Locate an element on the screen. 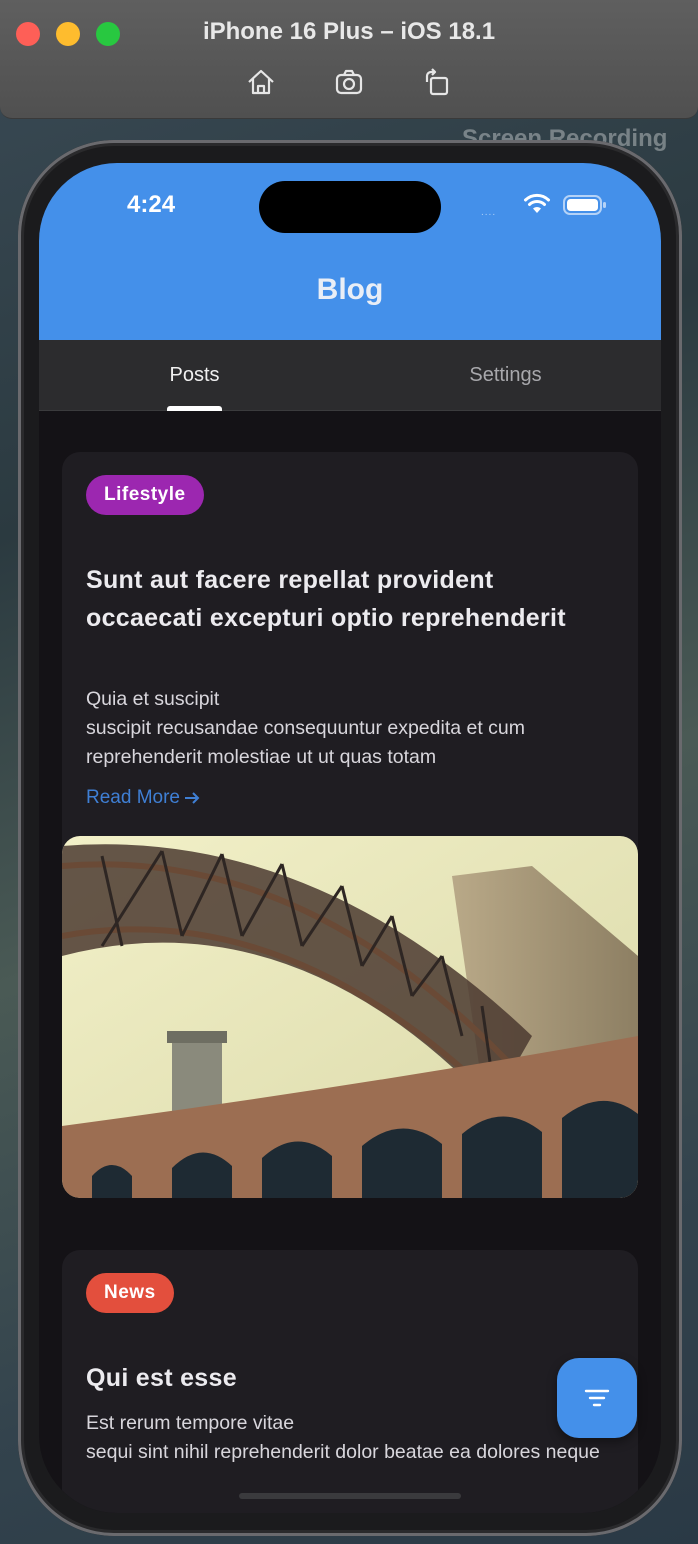  category-badge: Lifestyle is located at coordinates (145, 495).